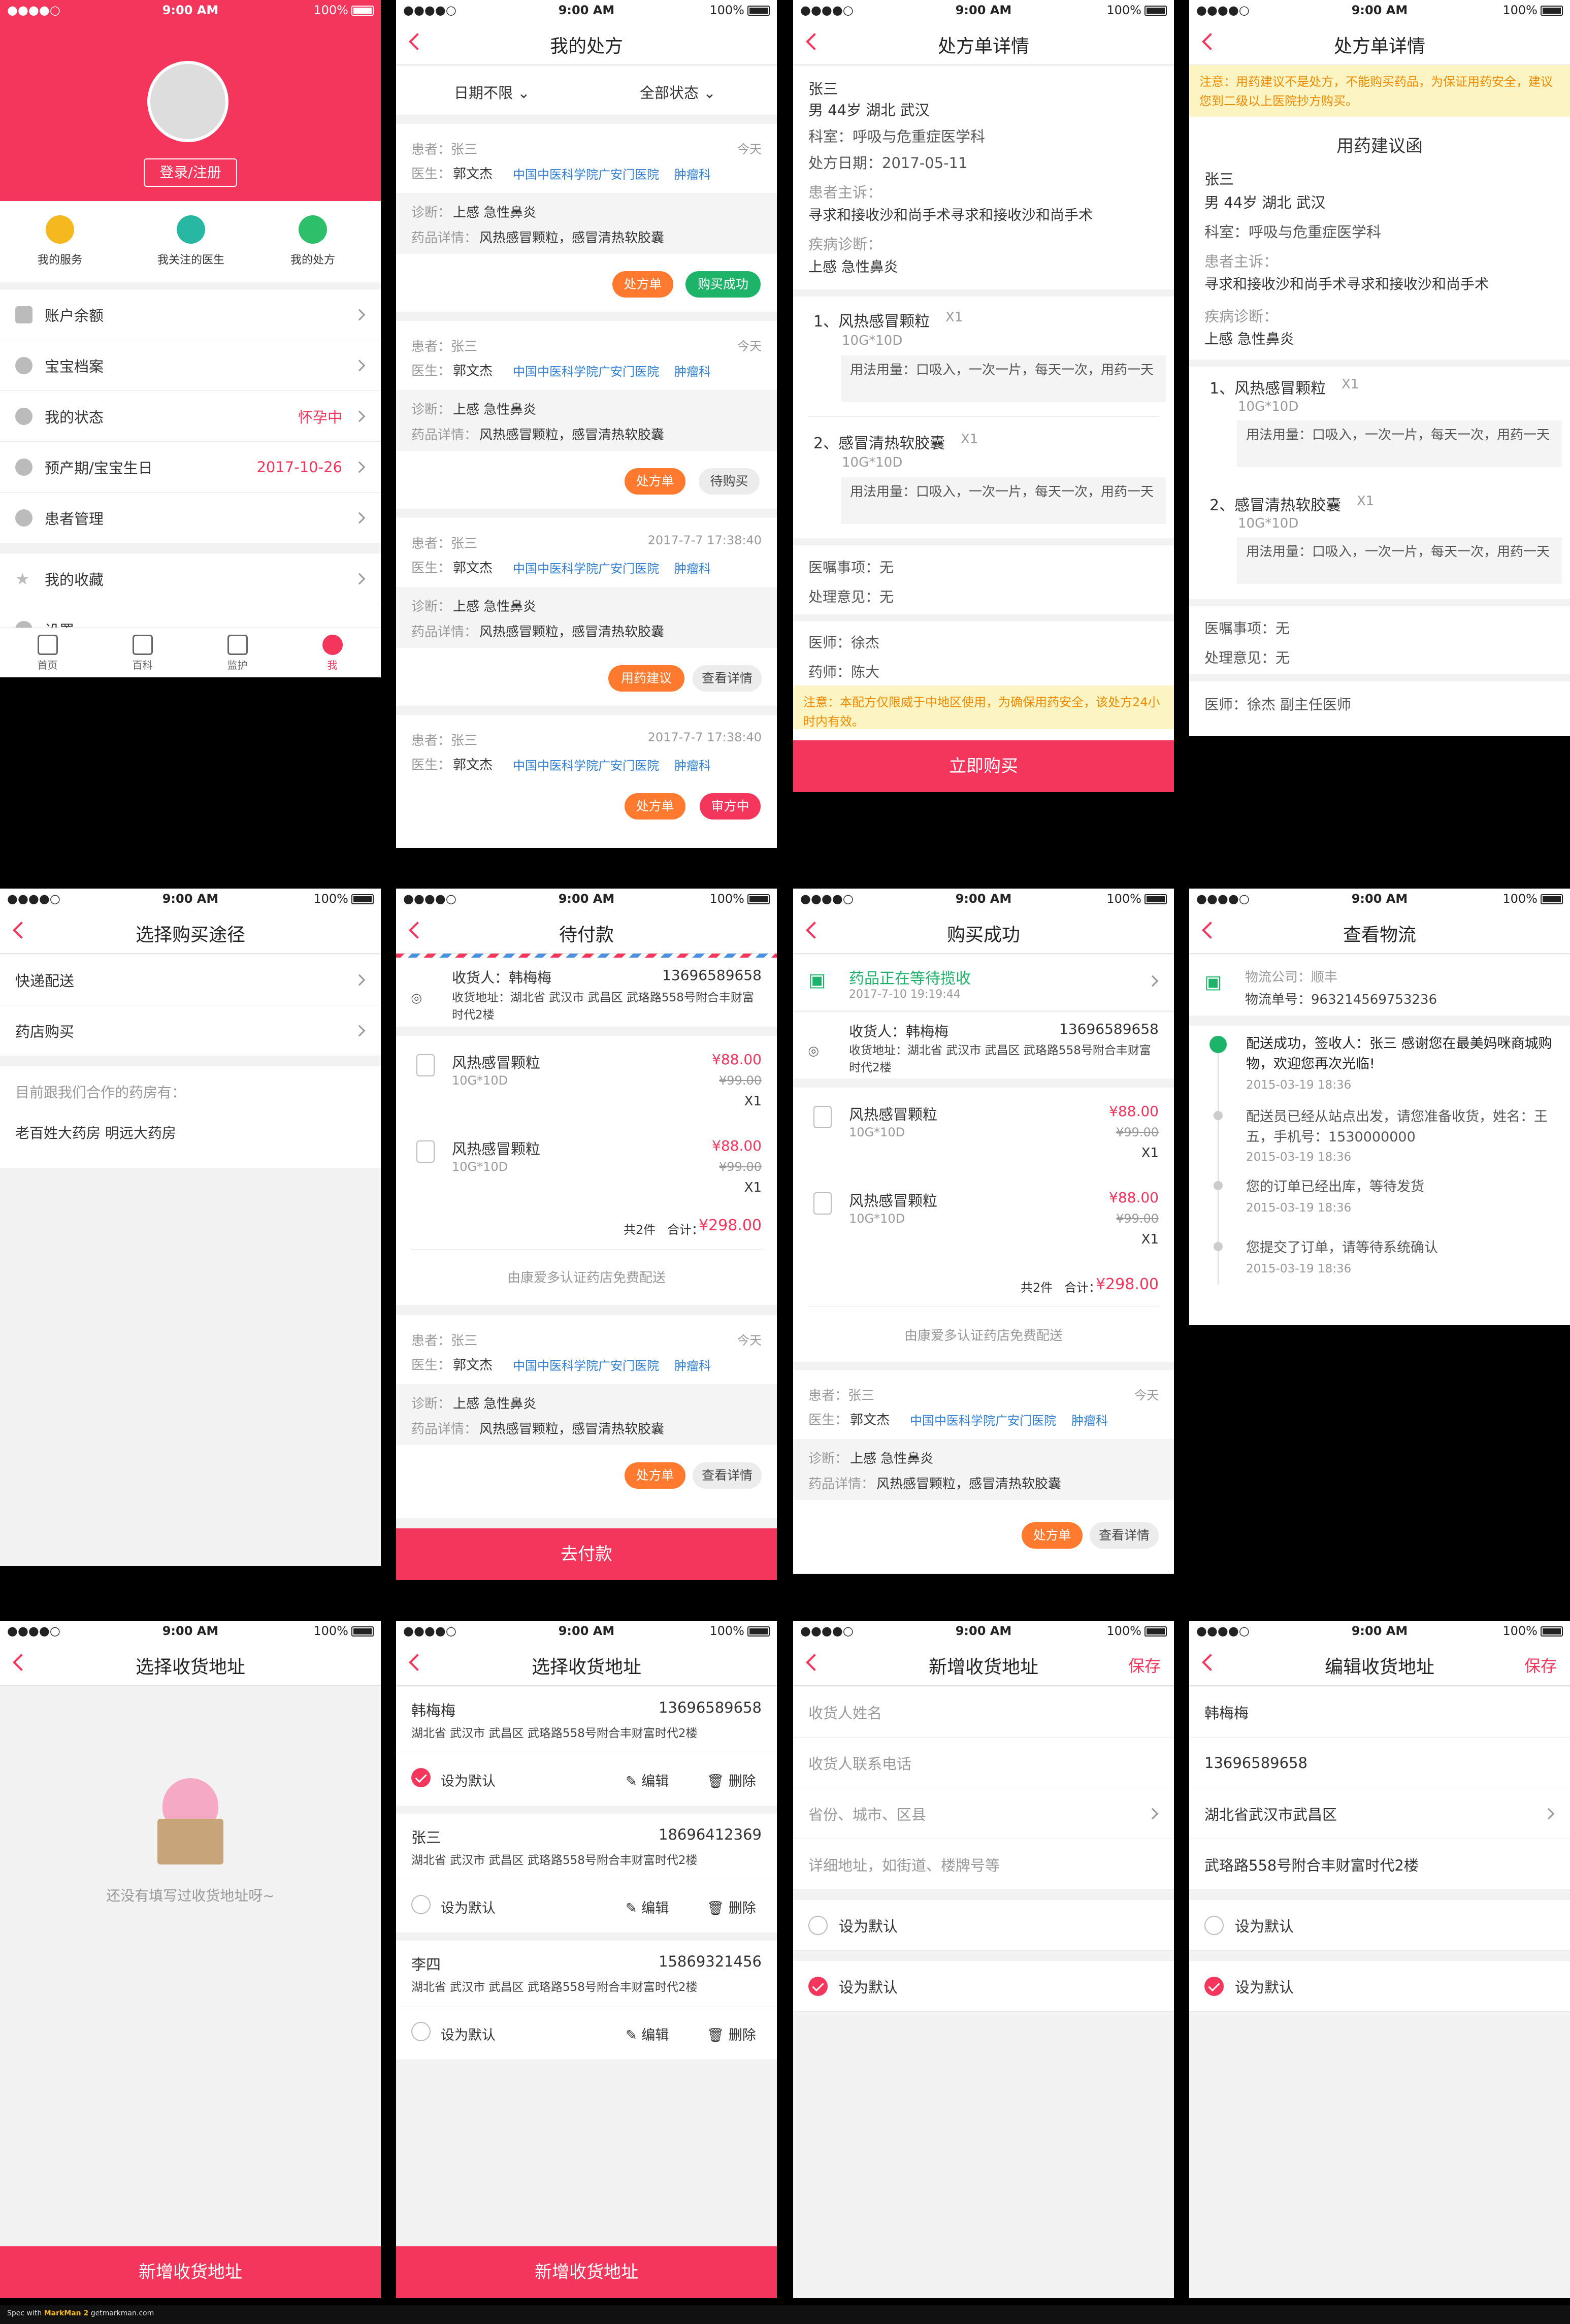 The width and height of the screenshot is (1570, 2324). What do you see at coordinates (1366, 501) in the screenshot?
I see `qty: X1` at bounding box center [1366, 501].